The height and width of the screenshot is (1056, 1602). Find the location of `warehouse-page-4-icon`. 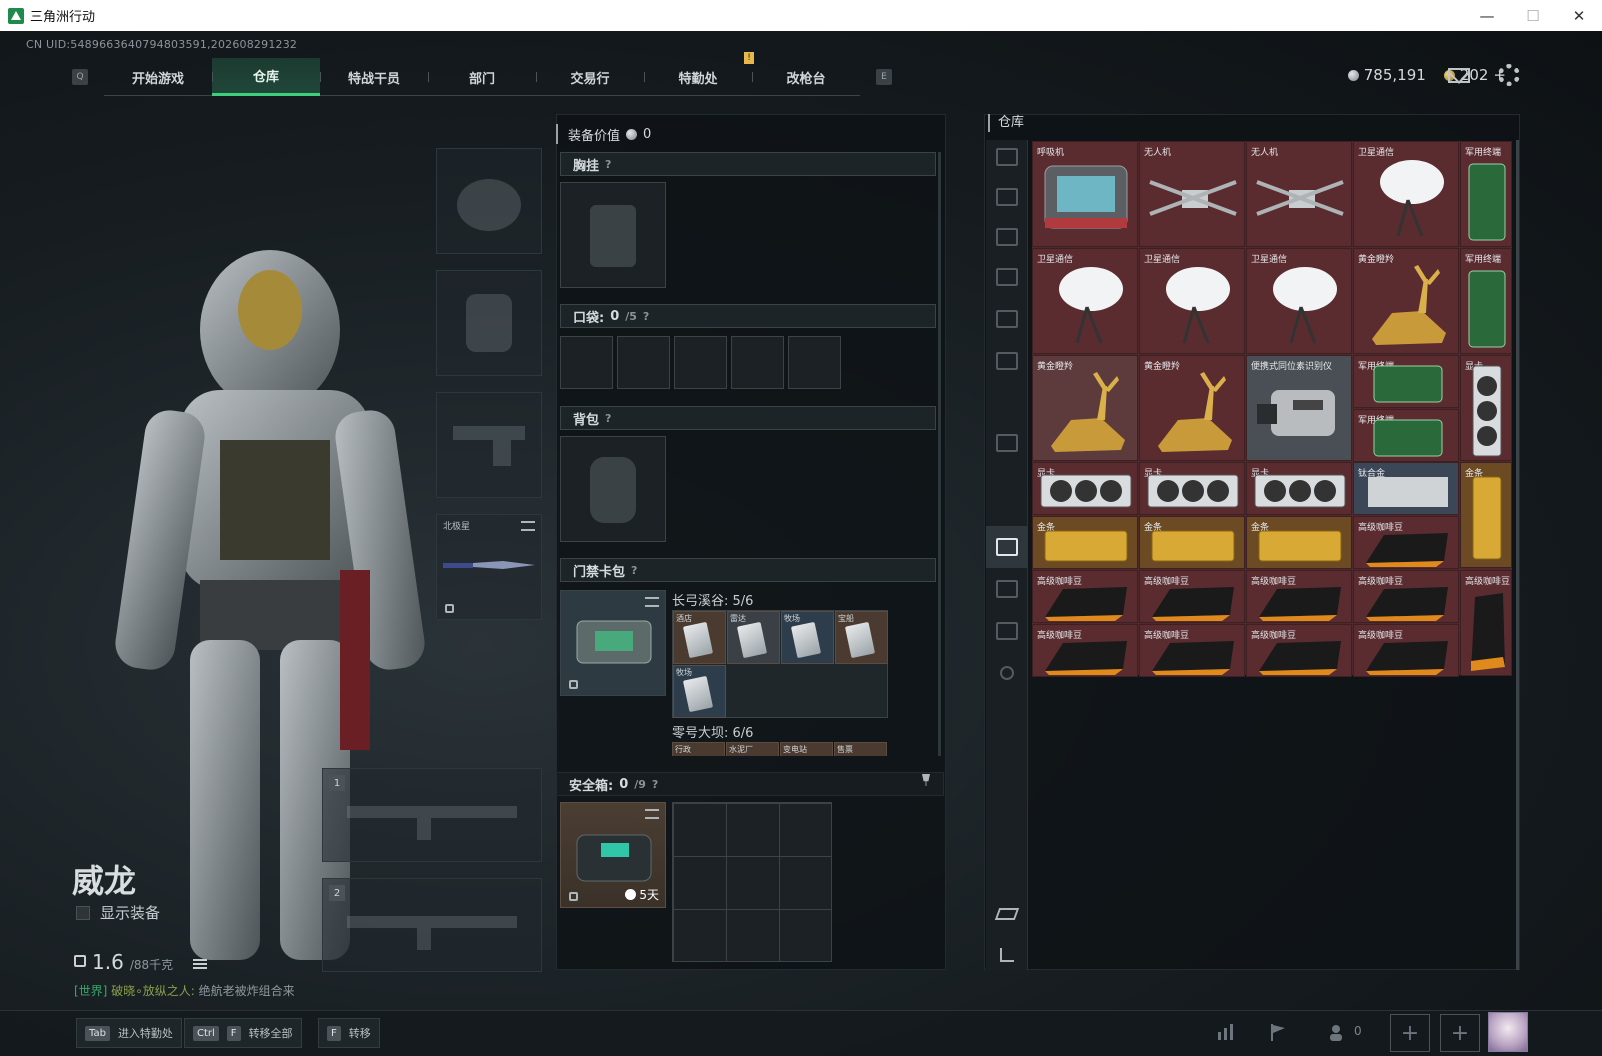

warehouse-page-4-icon is located at coordinates (1007, 319).